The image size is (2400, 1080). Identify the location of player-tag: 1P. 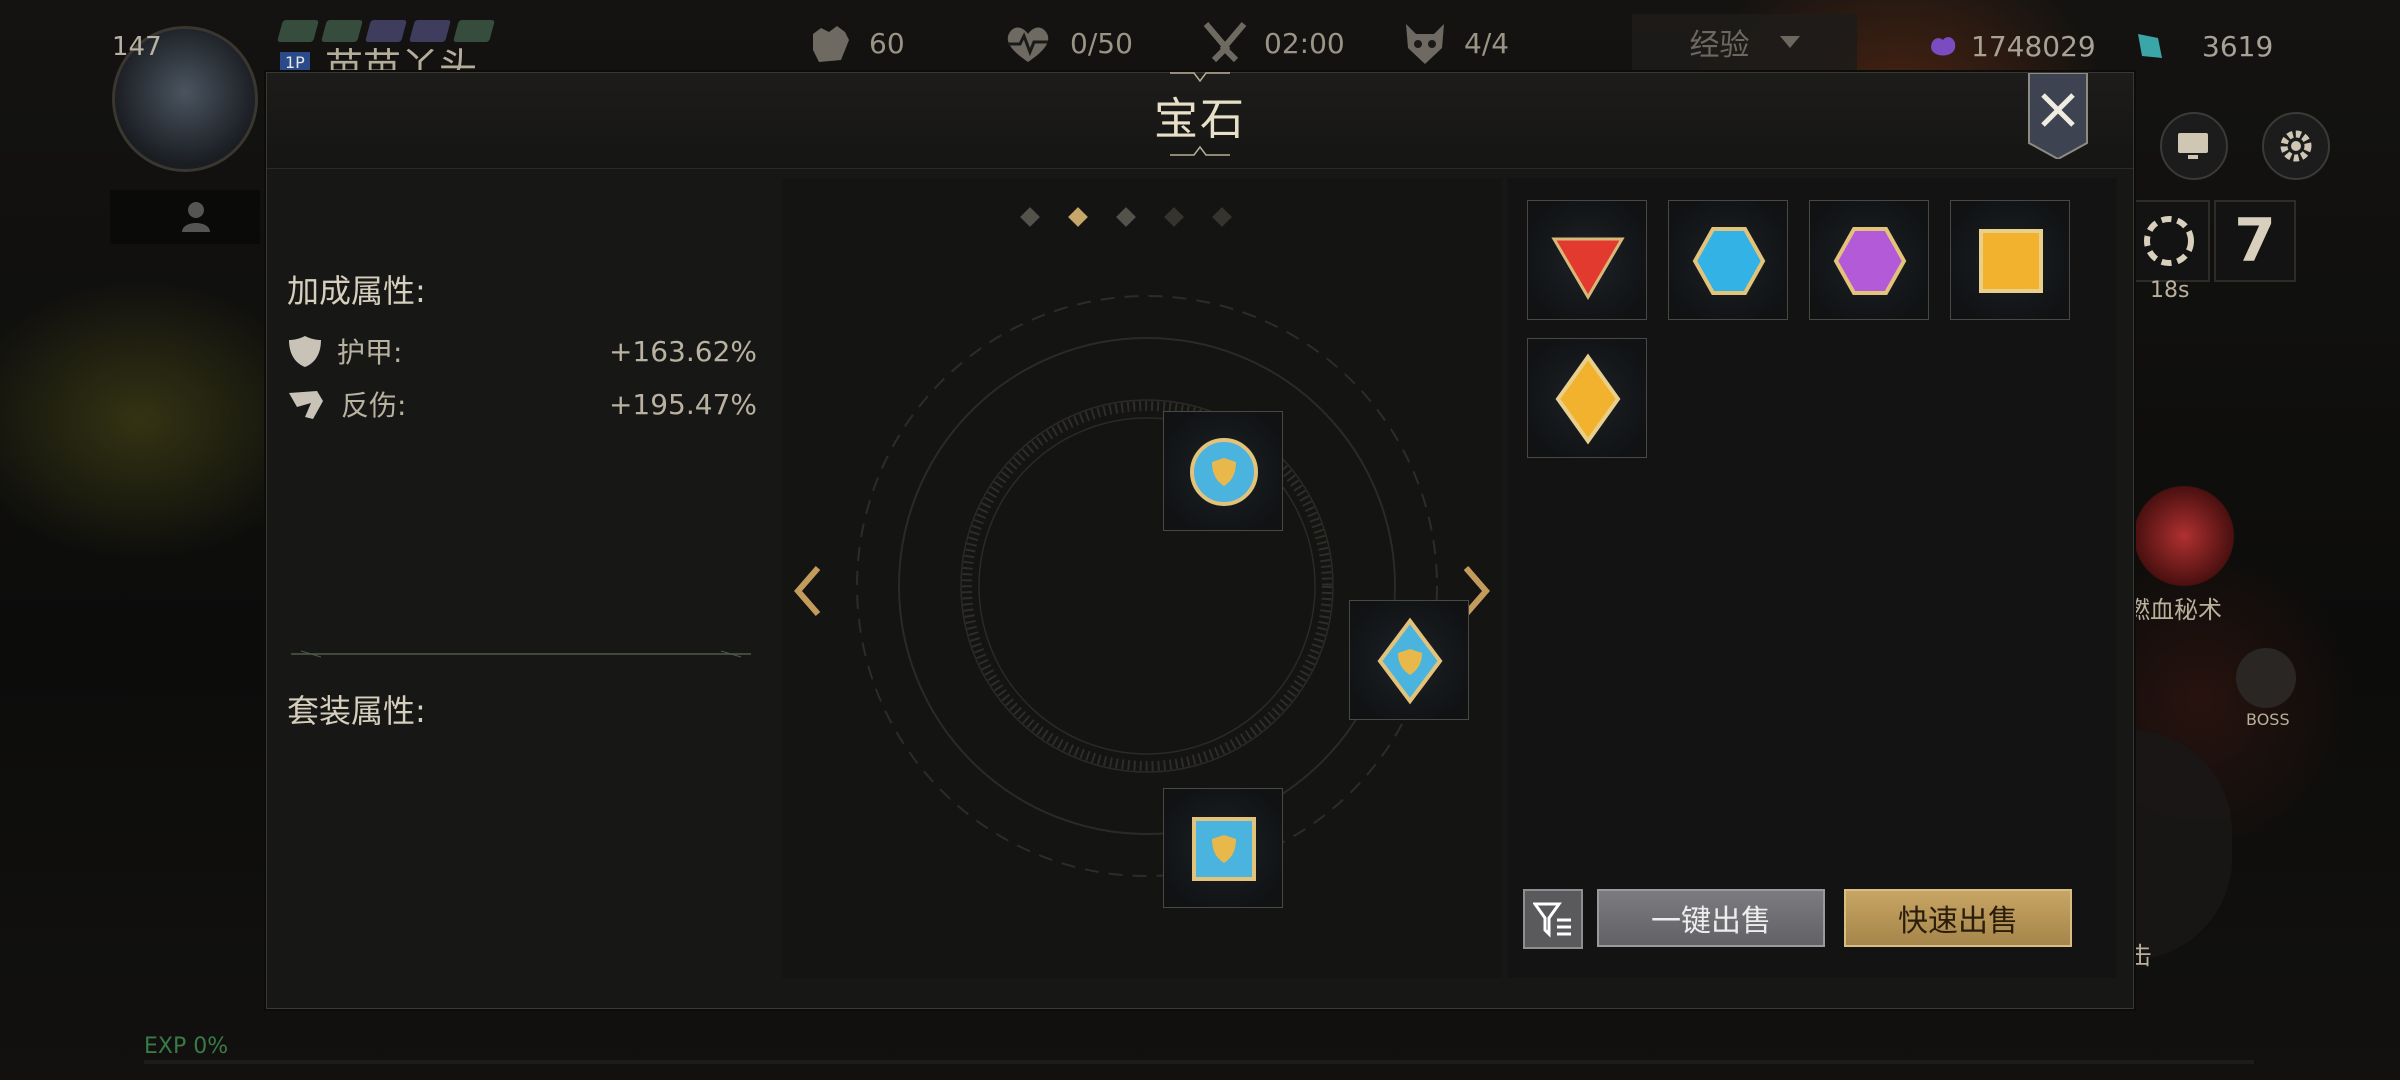
(295, 62).